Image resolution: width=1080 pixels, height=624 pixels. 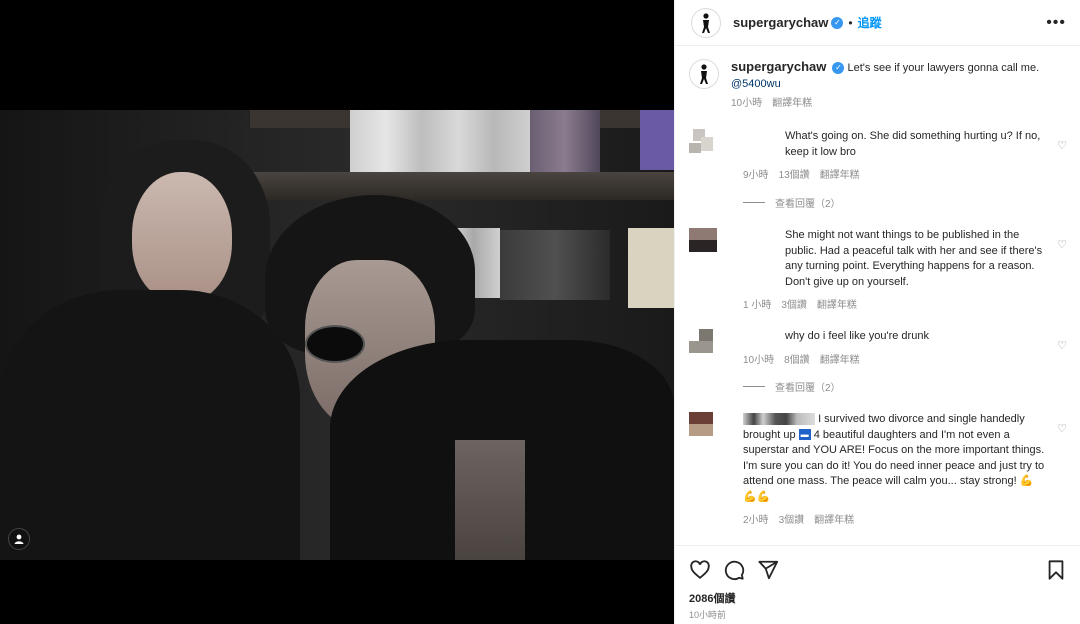 What do you see at coordinates (457, 186) in the screenshot?
I see `bookshelf-middle` at bounding box center [457, 186].